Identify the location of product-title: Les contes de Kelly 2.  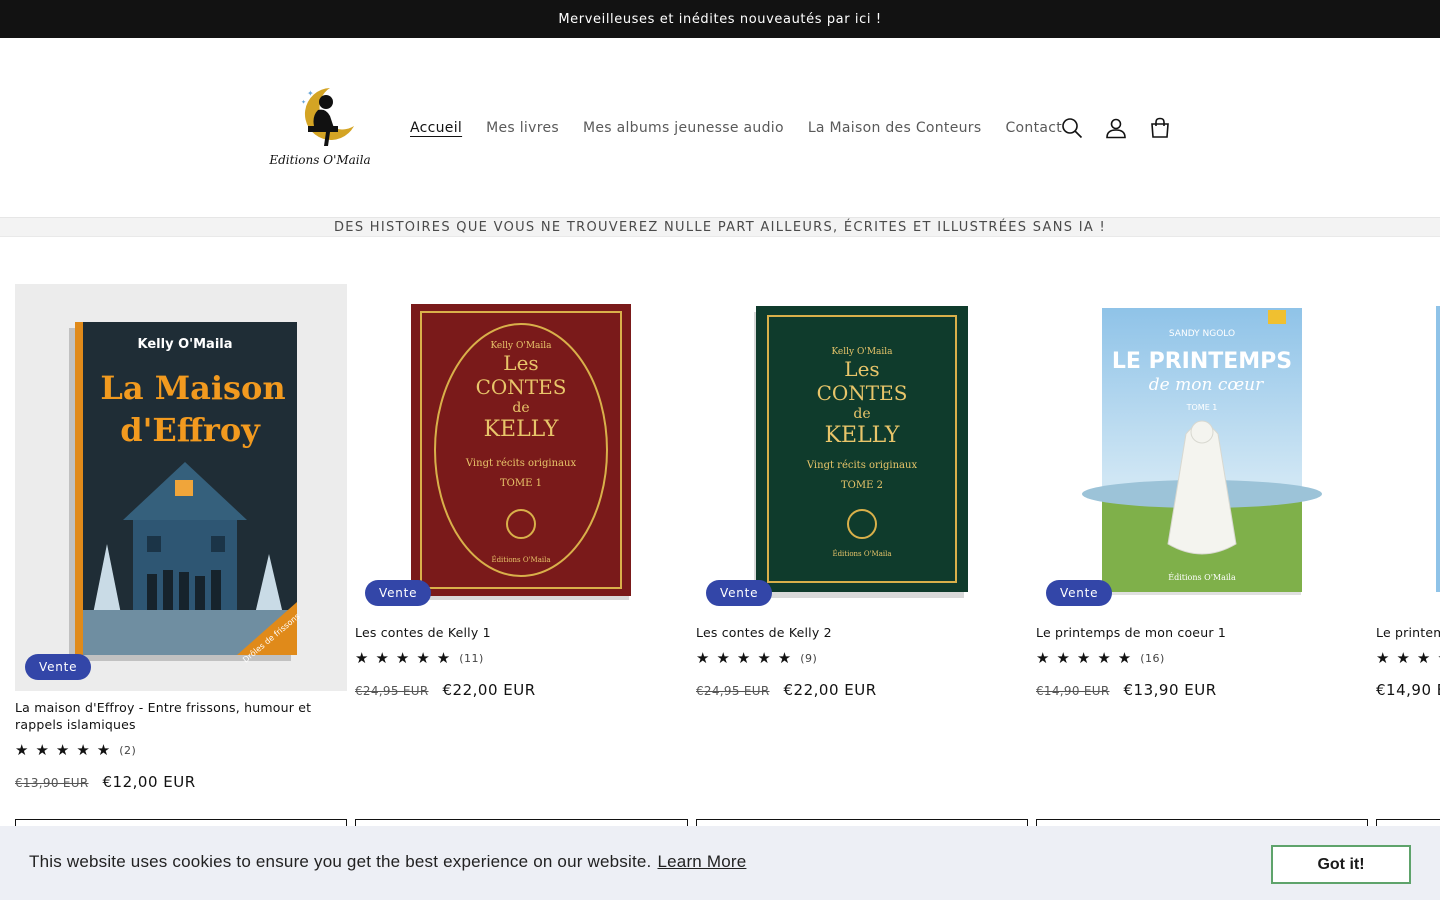
(862, 632).